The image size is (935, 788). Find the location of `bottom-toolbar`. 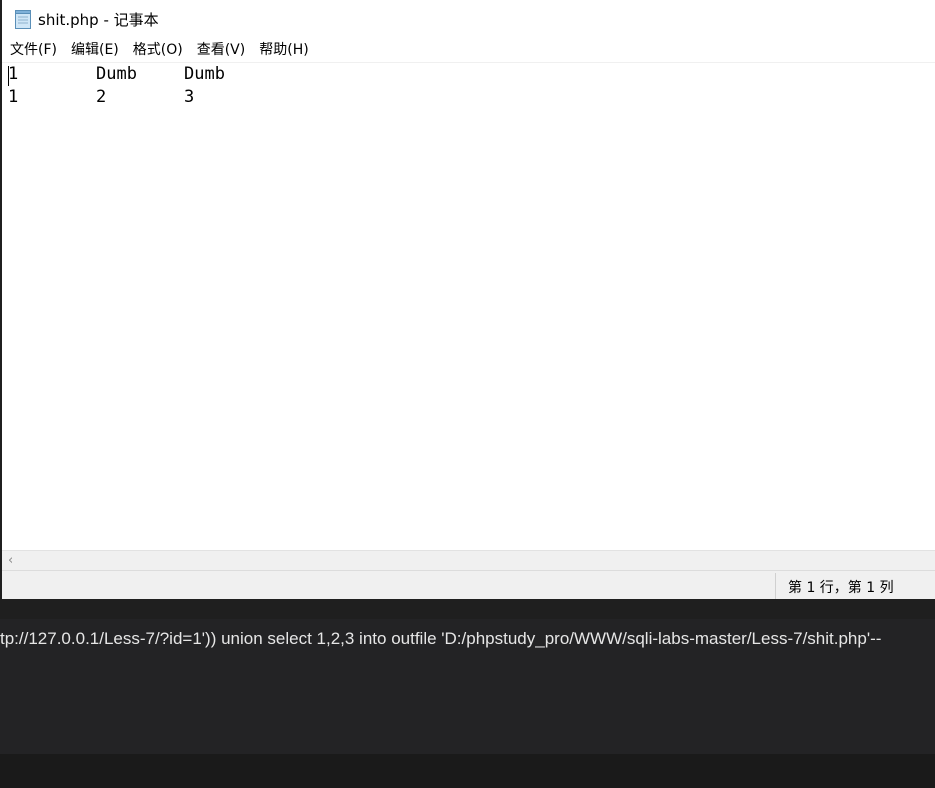

bottom-toolbar is located at coordinates (467, 771).